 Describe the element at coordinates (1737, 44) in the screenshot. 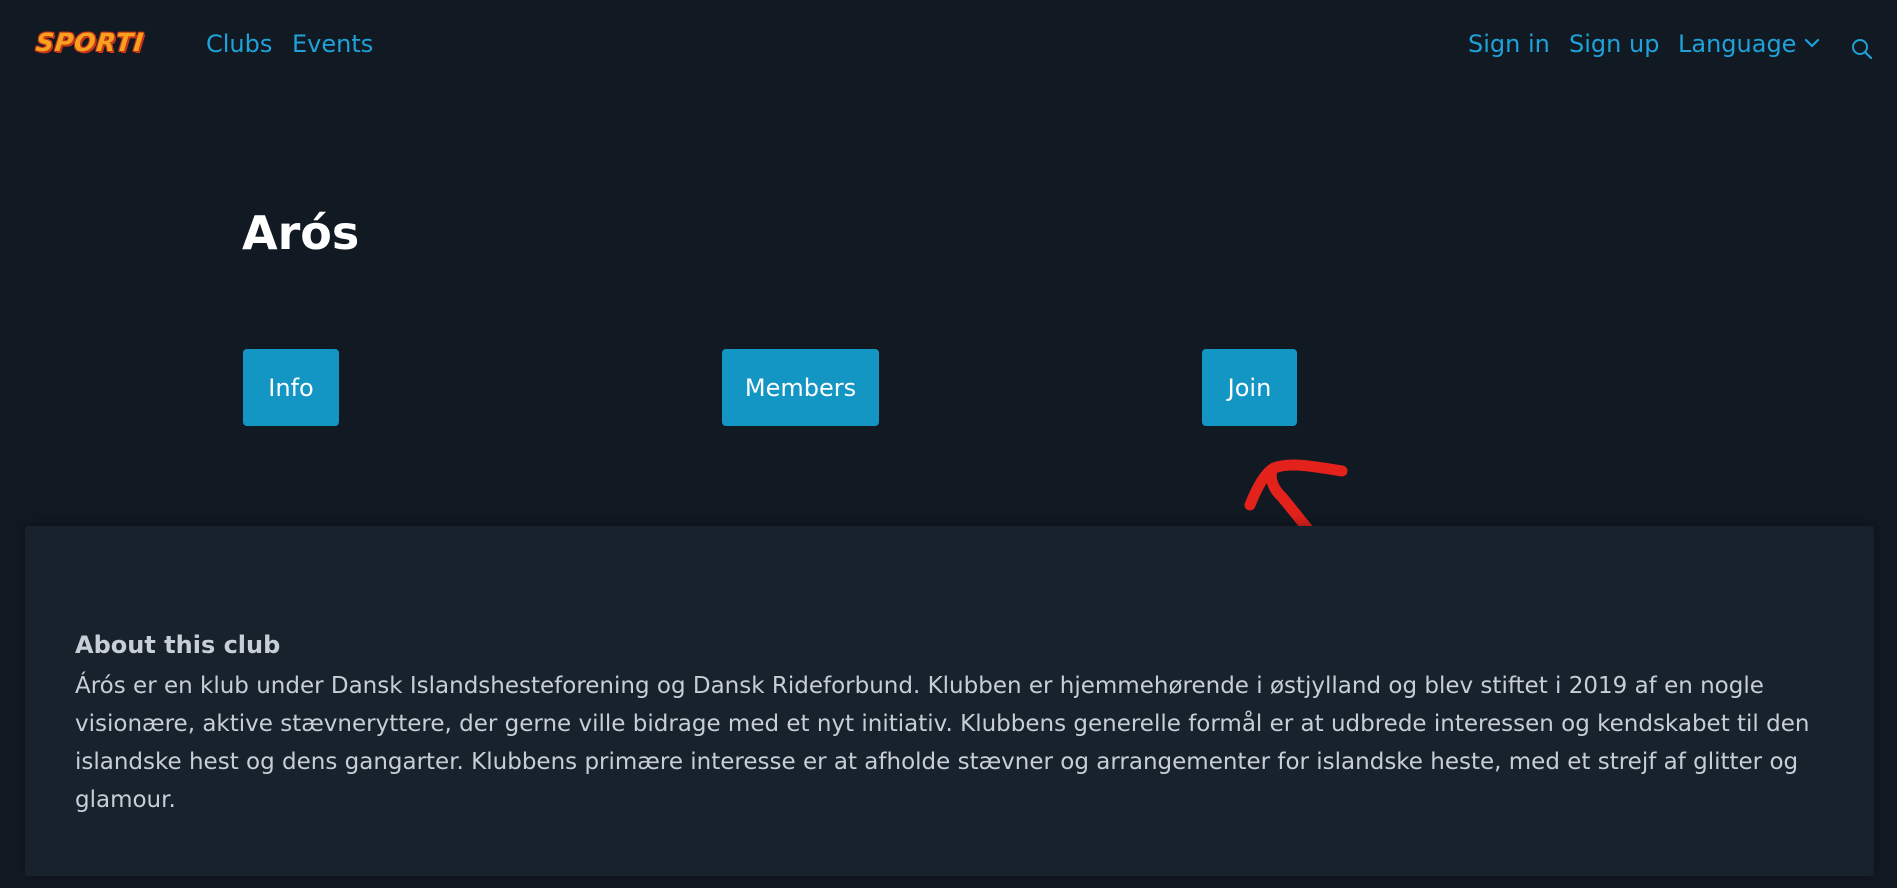

I see `language-dropdown: Language` at that location.